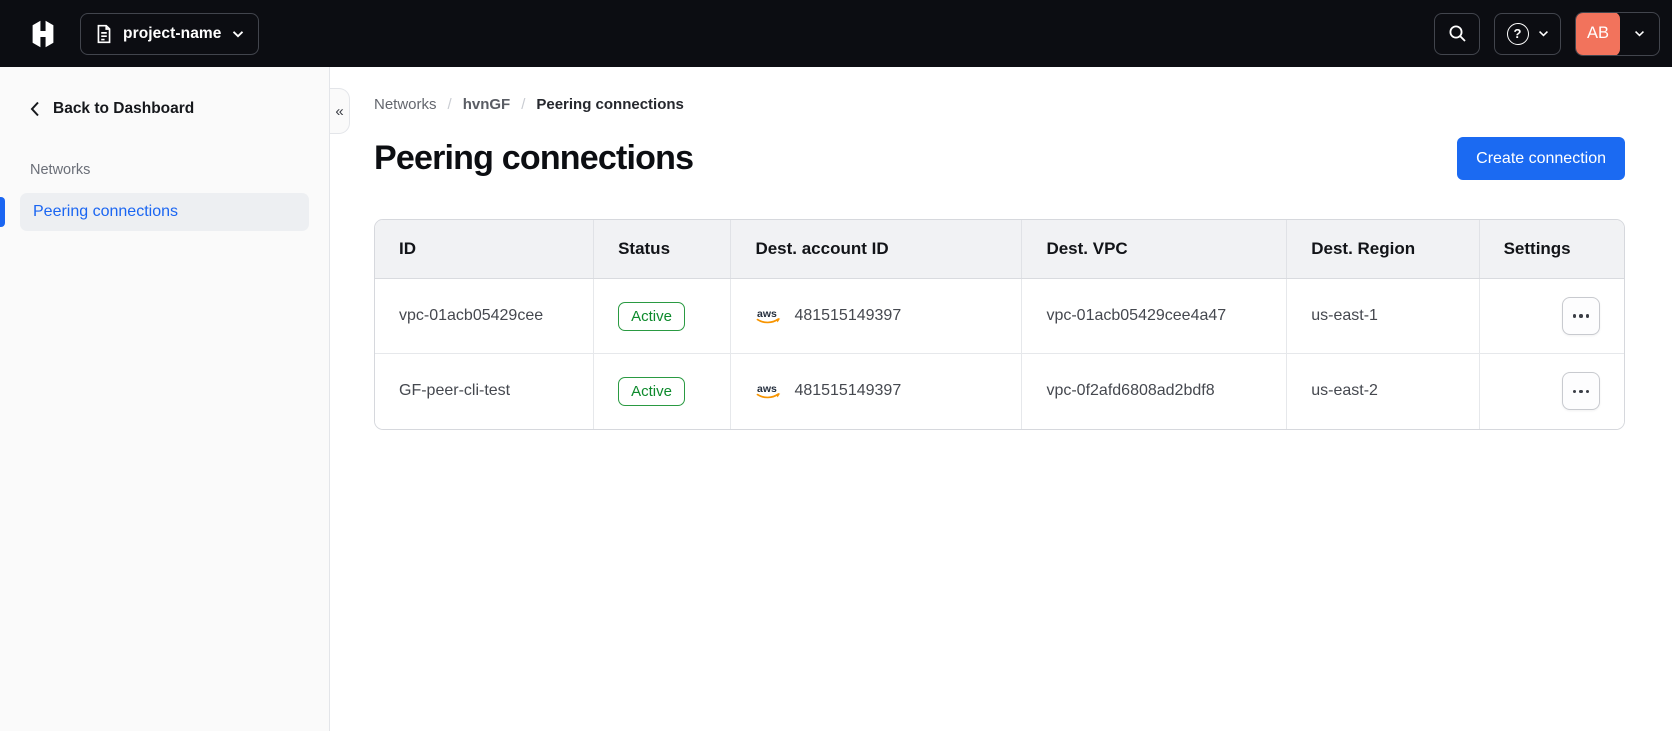 The height and width of the screenshot is (731, 1672). What do you see at coordinates (1598, 33) in the screenshot?
I see `avatar: AB` at bounding box center [1598, 33].